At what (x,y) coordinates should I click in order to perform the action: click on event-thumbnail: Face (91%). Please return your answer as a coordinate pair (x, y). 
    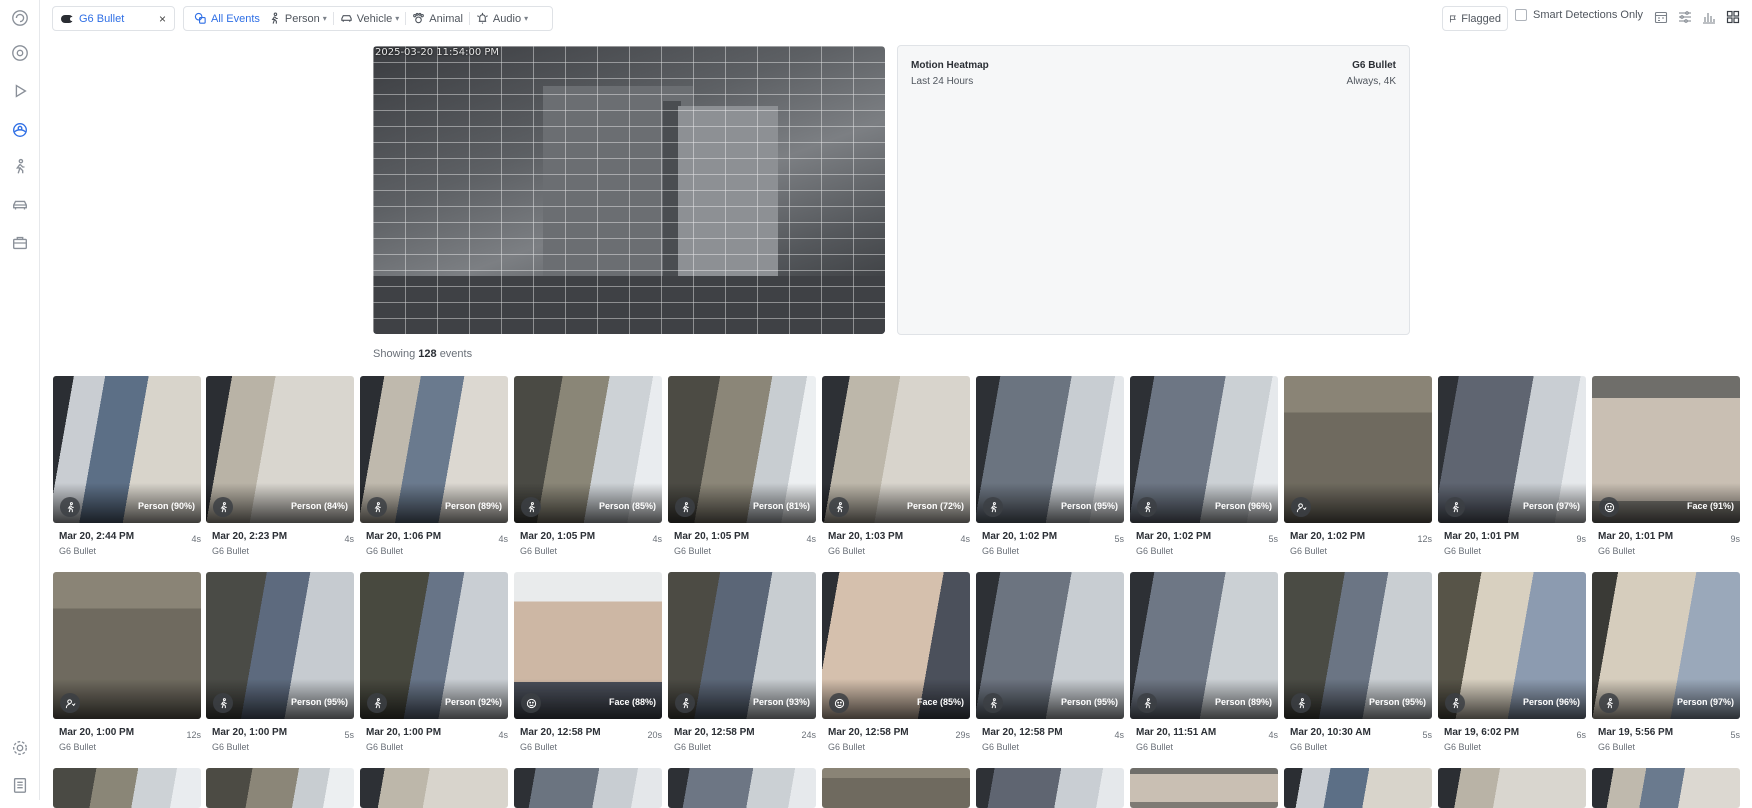
    Looking at the image, I should click on (1666, 449).